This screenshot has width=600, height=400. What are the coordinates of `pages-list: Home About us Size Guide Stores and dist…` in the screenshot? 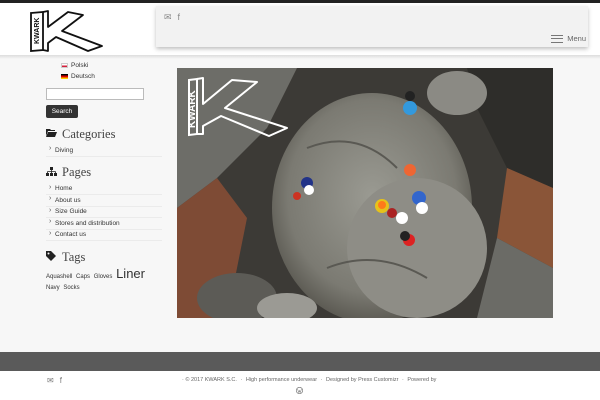 It's located at (104, 212).